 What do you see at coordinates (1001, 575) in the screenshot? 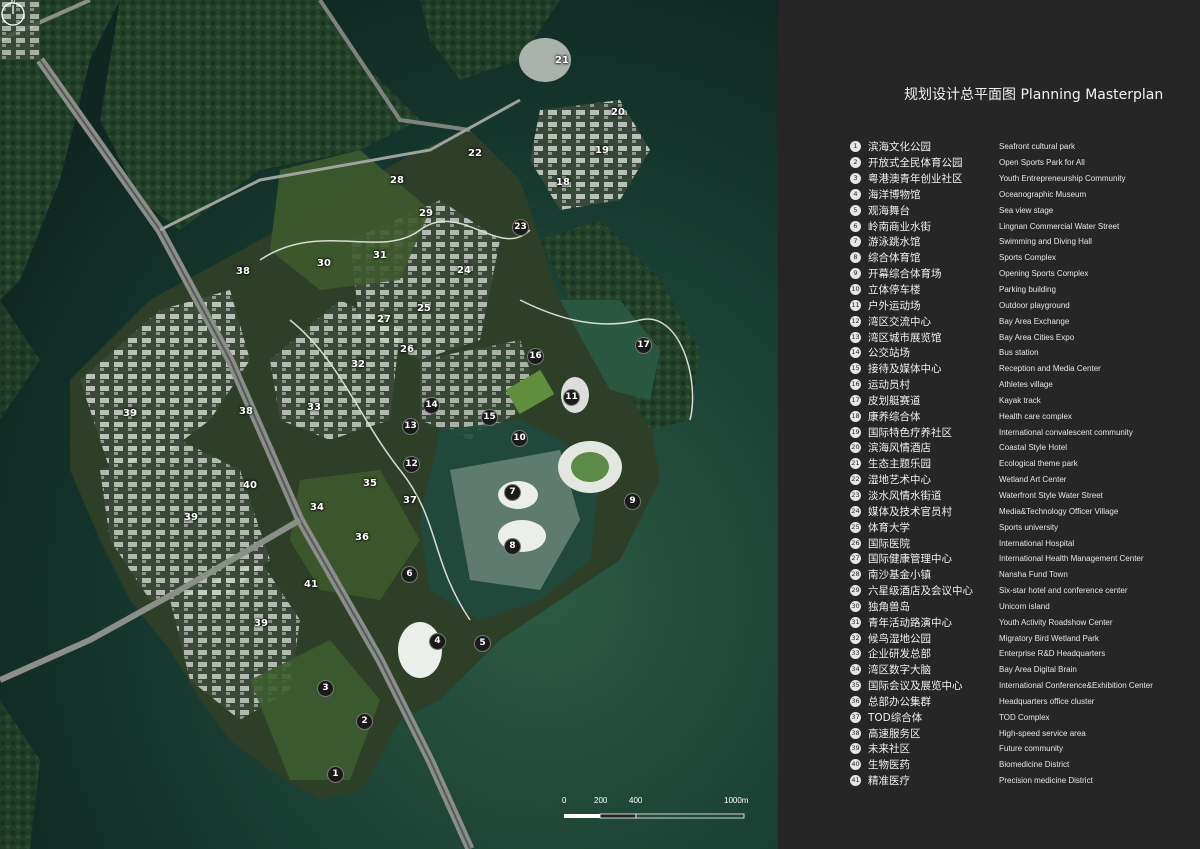
I see `legend-item-28: 28南沙基金小镇Nansha Fund Town` at bounding box center [1001, 575].